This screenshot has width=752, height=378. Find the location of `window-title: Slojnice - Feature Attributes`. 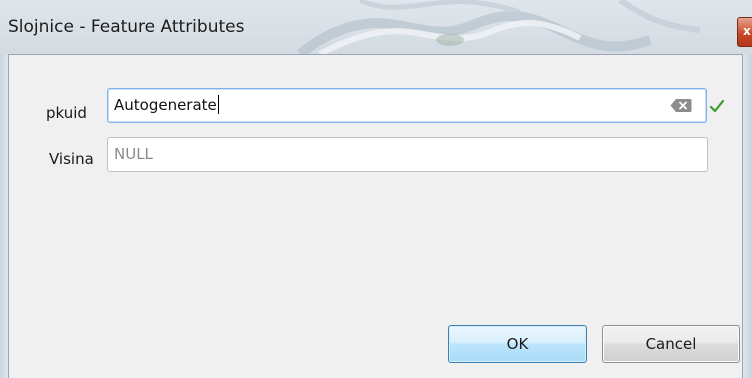

window-title: Slojnice - Feature Attributes is located at coordinates (126, 27).